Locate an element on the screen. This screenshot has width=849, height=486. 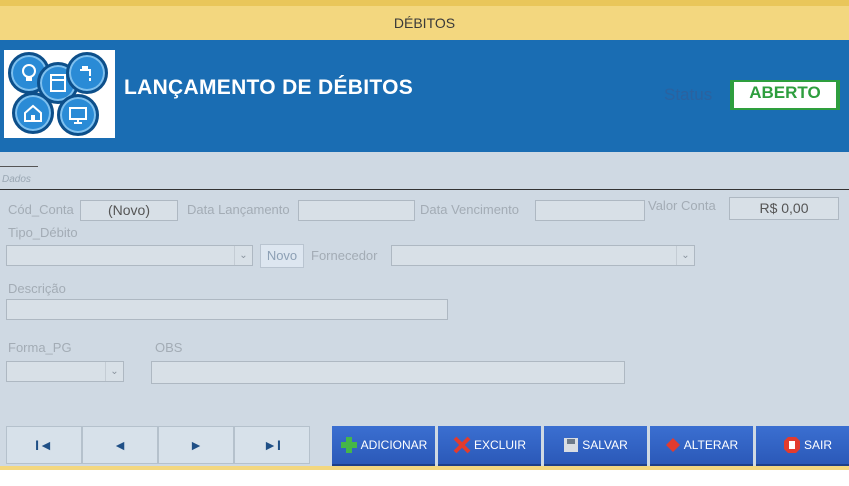
tab-separator is located at coordinates (424, 189).